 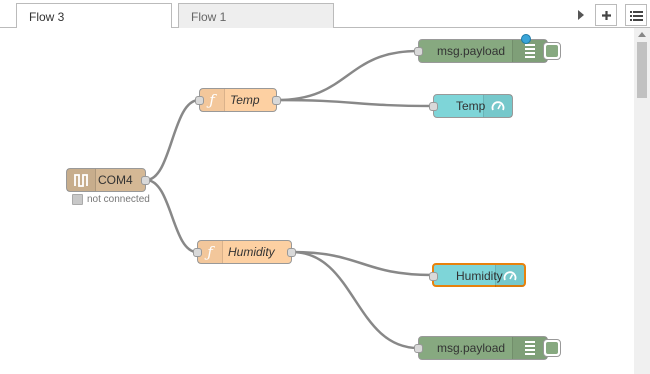 I want to click on wire-temp-to-gauge, so click(x=355, y=103).